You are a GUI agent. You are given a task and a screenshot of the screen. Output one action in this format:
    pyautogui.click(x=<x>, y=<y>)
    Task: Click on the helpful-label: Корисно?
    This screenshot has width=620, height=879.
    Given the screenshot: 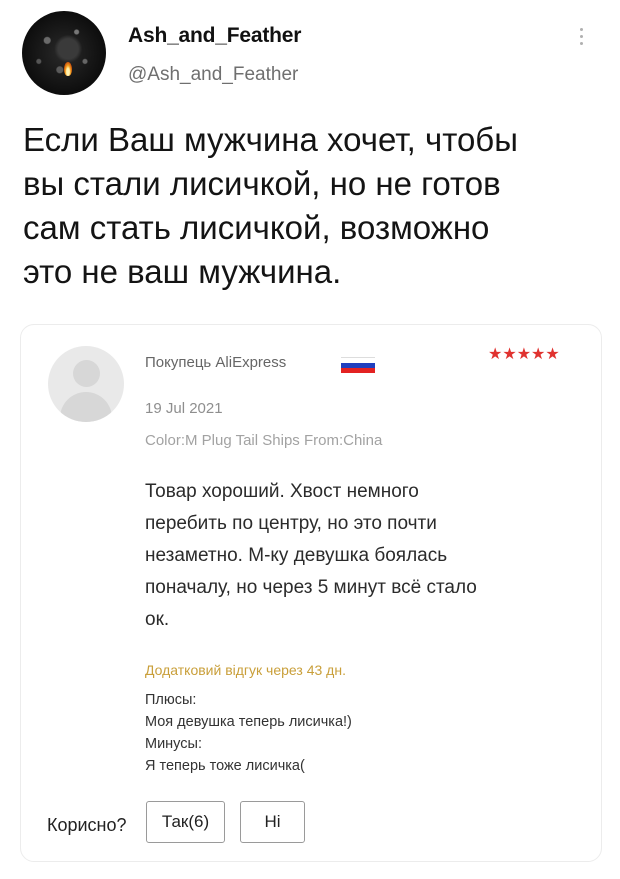 What is the action you would take?
    pyautogui.click(x=87, y=825)
    